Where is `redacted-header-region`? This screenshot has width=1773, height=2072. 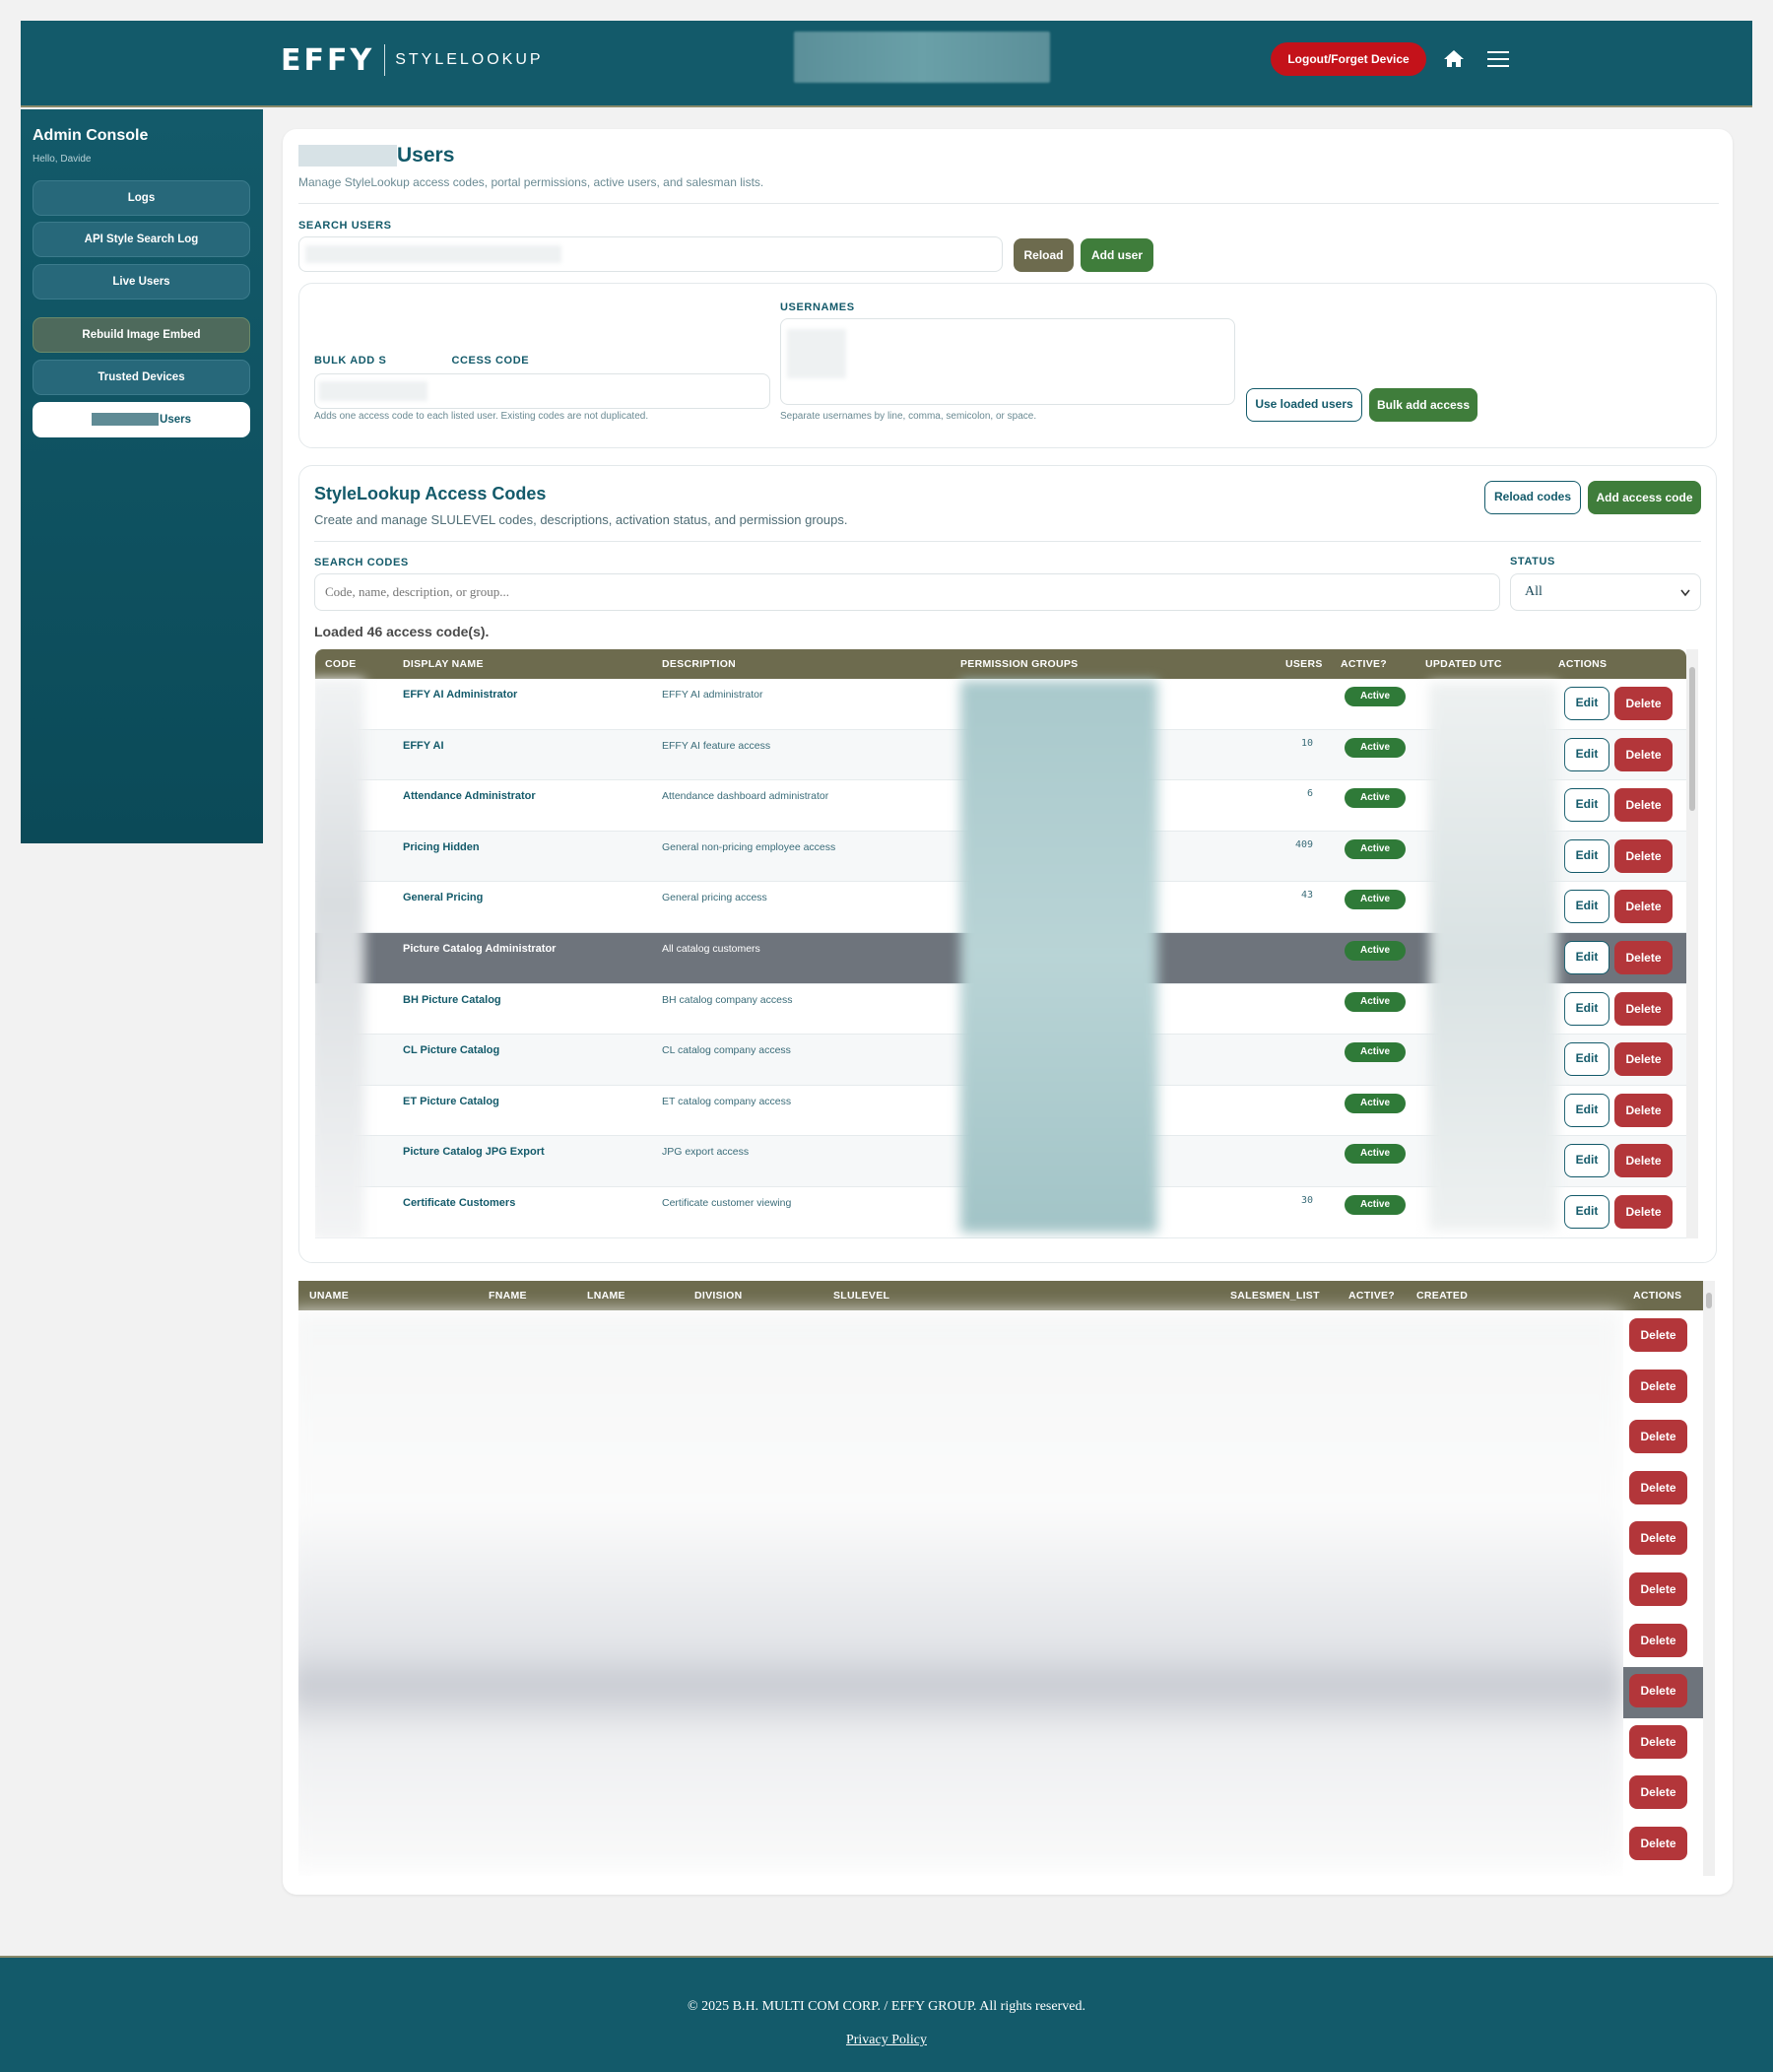 redacted-header-region is located at coordinates (922, 58).